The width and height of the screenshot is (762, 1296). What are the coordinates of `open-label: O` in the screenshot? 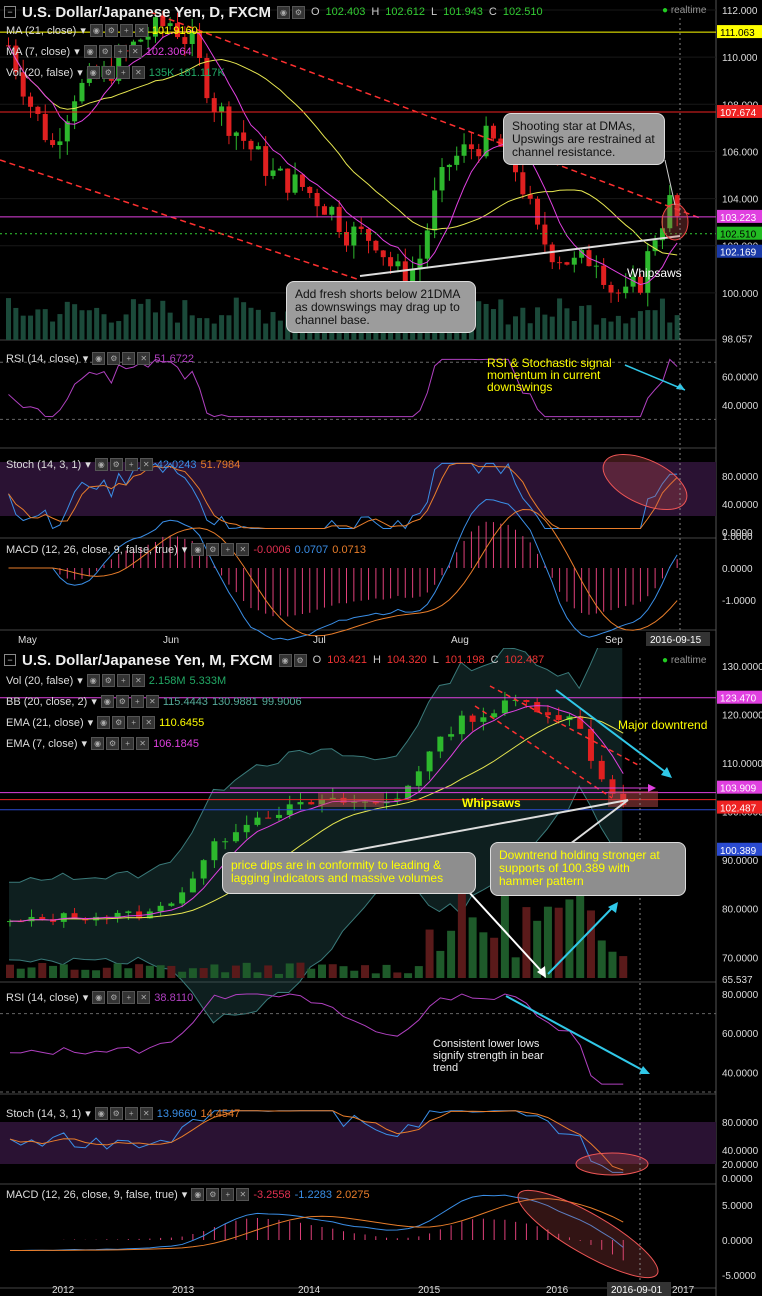 It's located at (315, 12).